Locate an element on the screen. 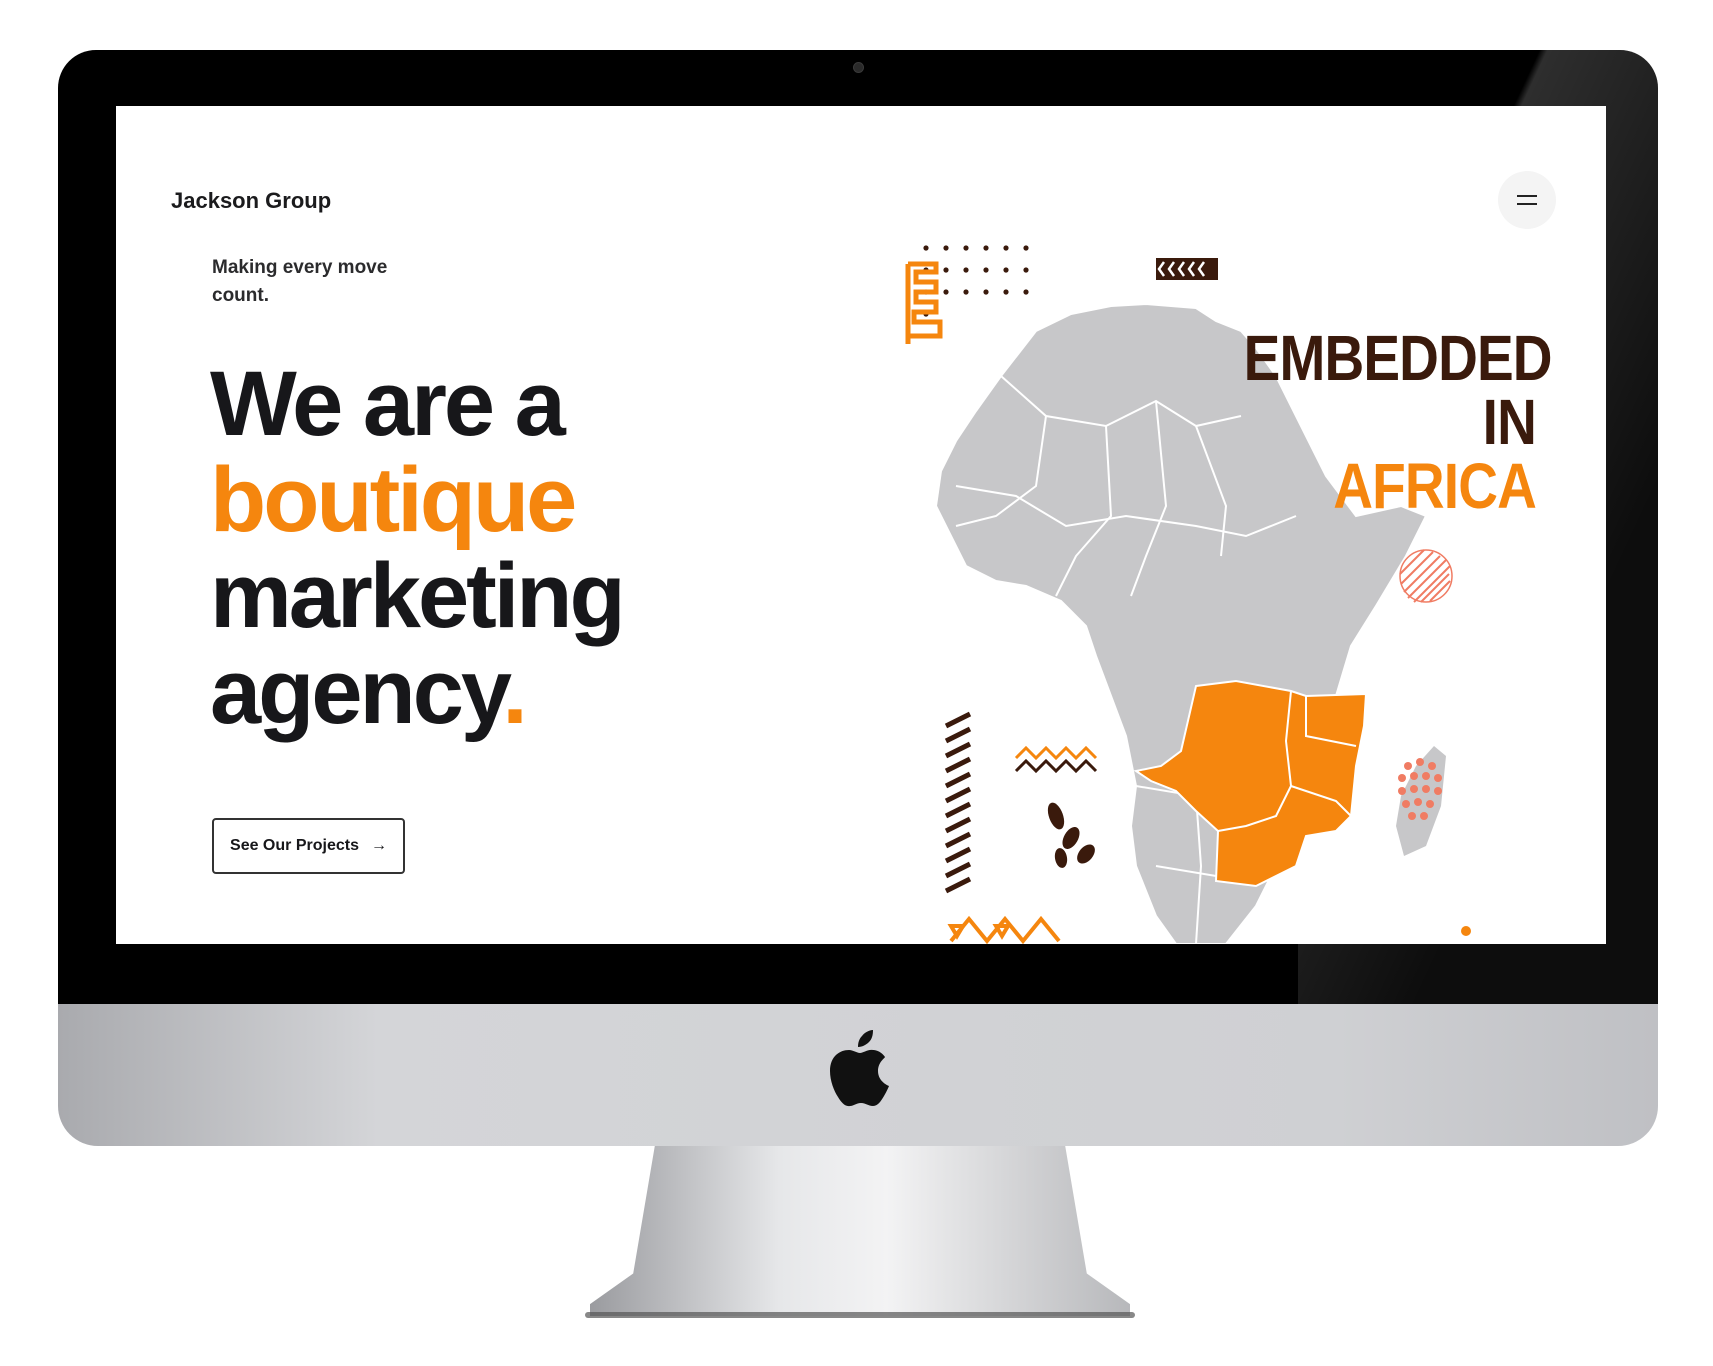  embedded-in-africa-title: EMBEDDED IN AFRICA is located at coordinates (1398, 422).